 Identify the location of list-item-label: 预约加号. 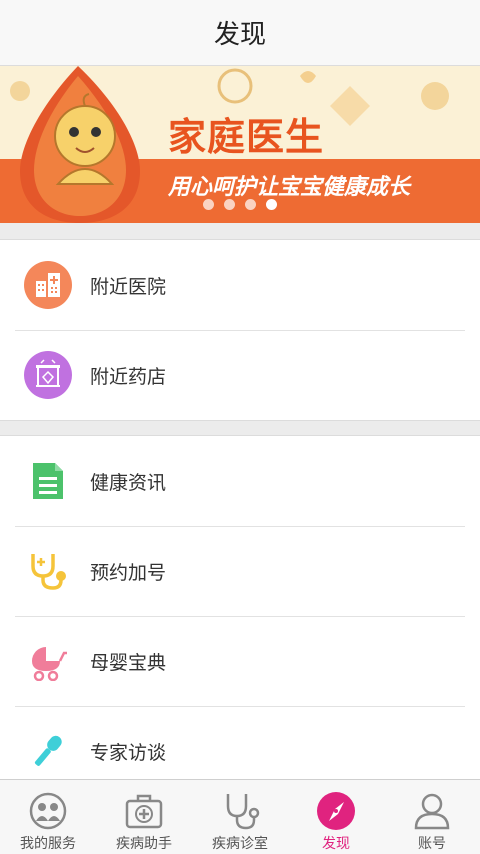
(128, 572).